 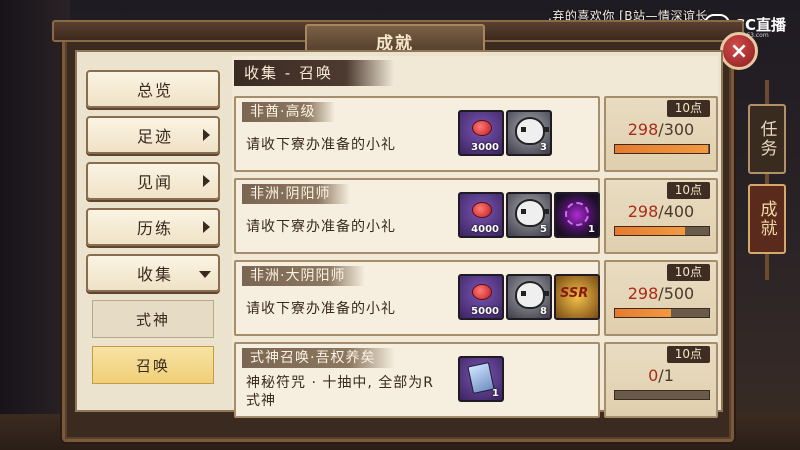 I want to click on achievement-name: 非洲·阴阳师, so click(x=296, y=194).